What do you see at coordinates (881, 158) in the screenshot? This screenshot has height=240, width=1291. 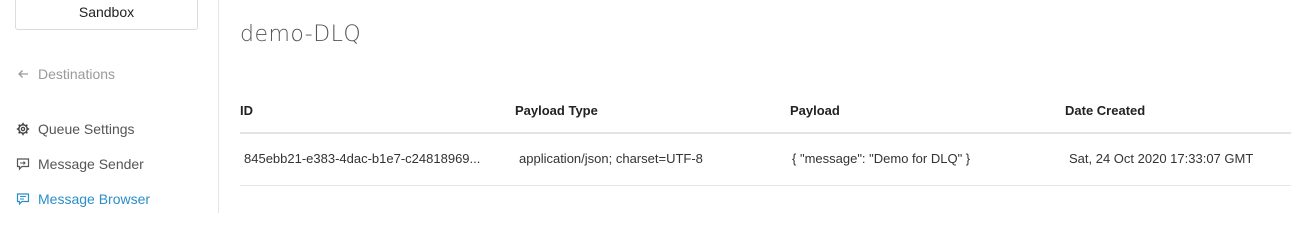 I see `cell-payload: { "message": "Demo for DLQ" }` at bounding box center [881, 158].